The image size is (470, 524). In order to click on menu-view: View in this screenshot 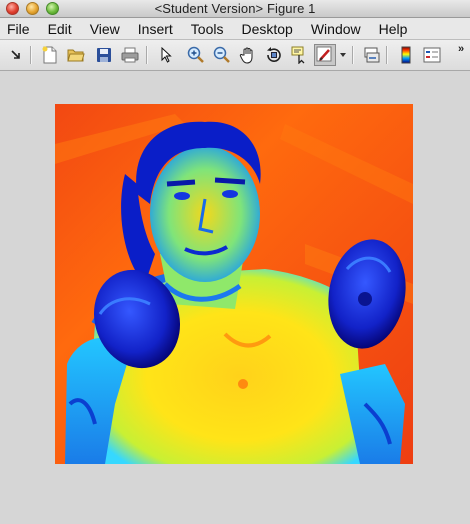, I will do `click(105, 29)`.